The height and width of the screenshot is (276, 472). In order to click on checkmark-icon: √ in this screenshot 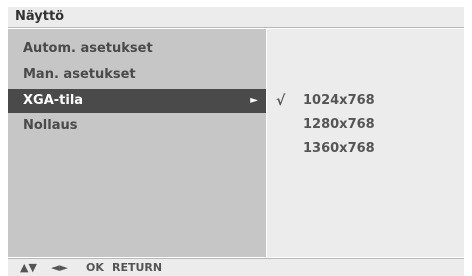, I will do `click(281, 101)`.